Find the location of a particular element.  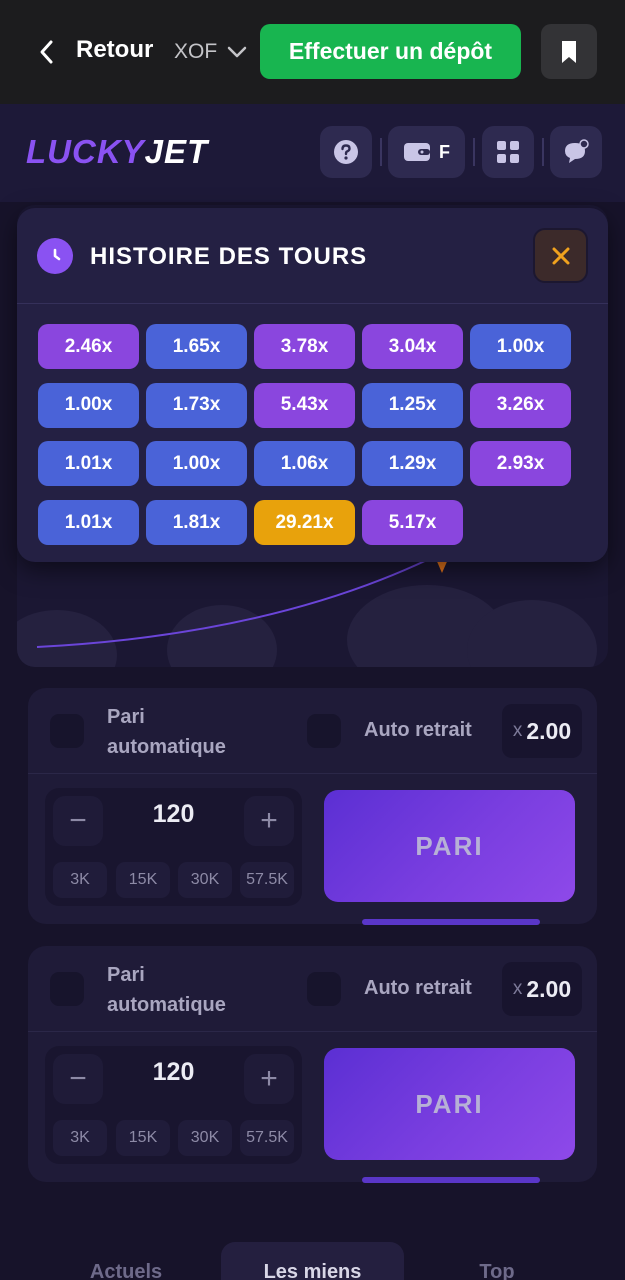

chat-button is located at coordinates (576, 152).